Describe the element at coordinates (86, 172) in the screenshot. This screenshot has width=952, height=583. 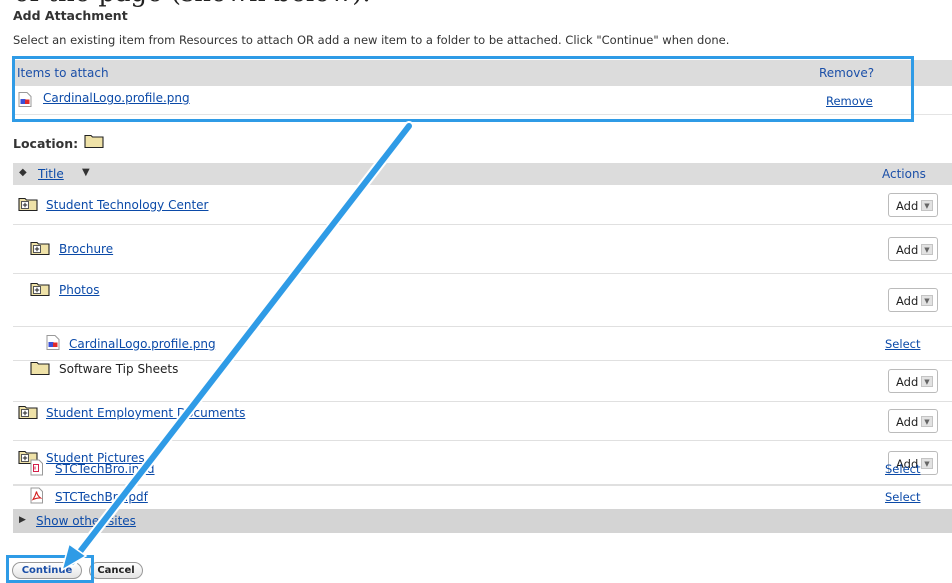
I see `filter-icon: ▼` at that location.